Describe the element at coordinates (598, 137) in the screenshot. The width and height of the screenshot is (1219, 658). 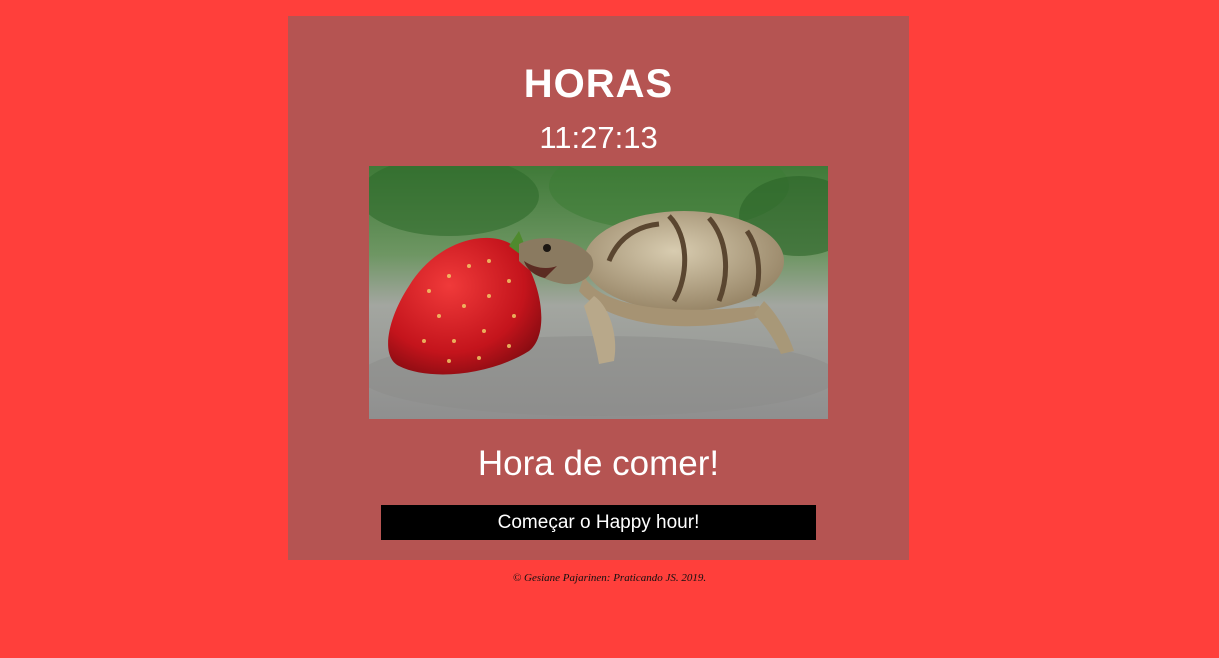
I see `clock-display: 11:27:13` at that location.